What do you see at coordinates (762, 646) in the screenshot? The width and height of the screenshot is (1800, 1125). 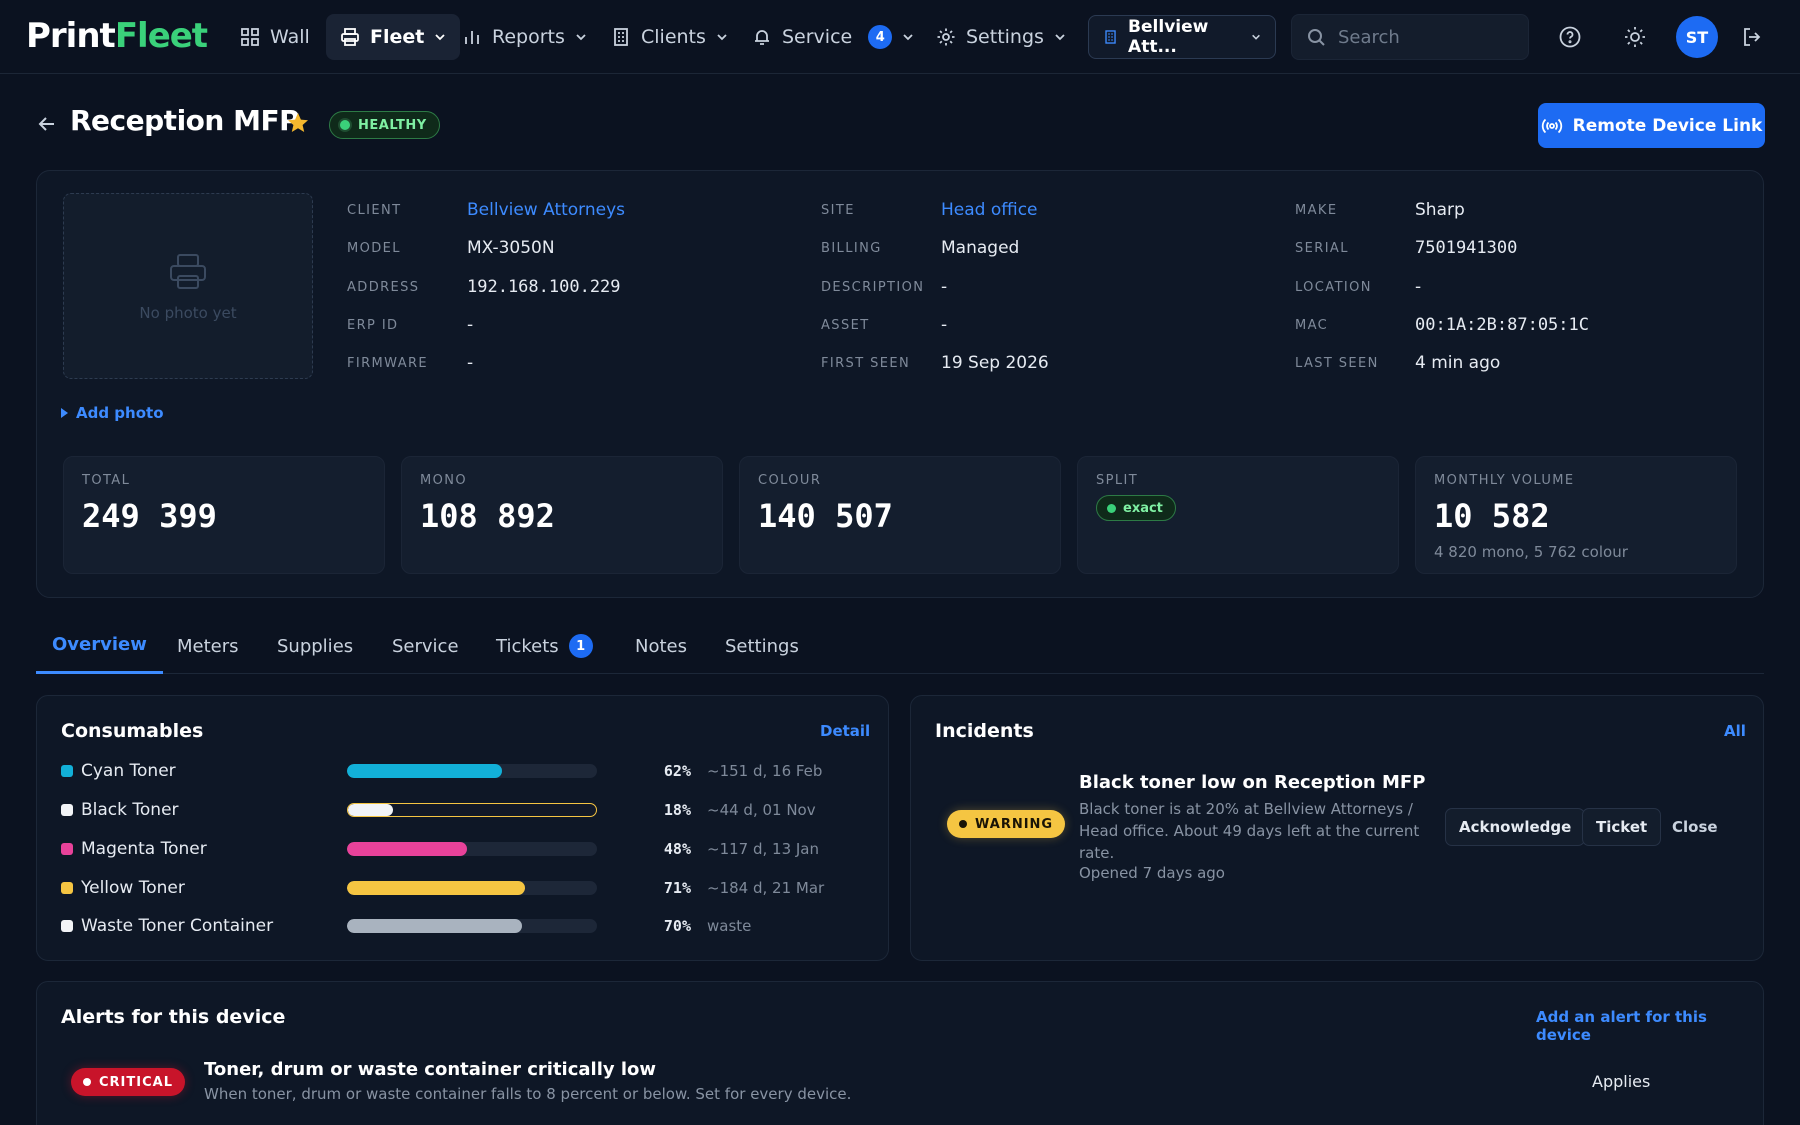 I see `tab-settings: Settings` at bounding box center [762, 646].